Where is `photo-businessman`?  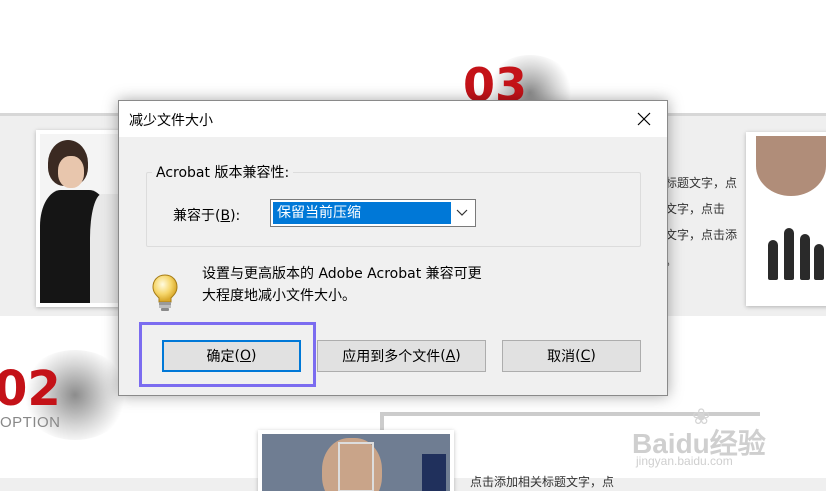
photo-businessman is located at coordinates (356, 460).